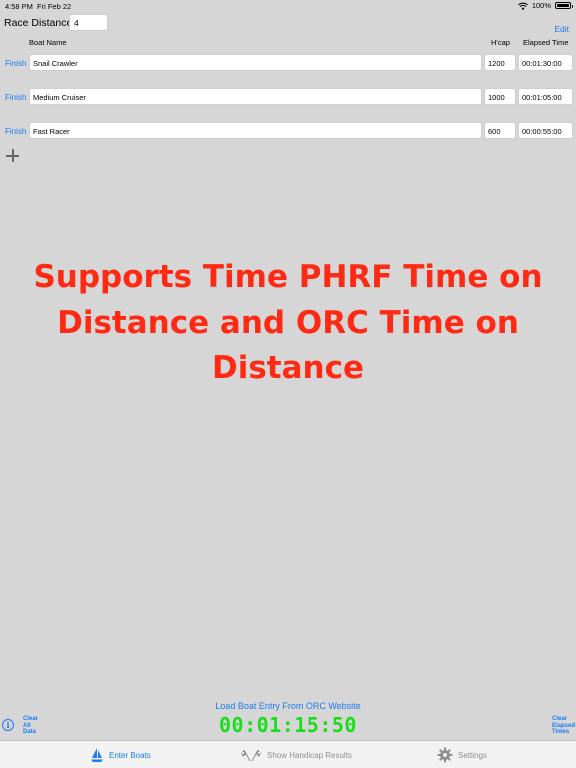 This screenshot has width=576, height=768. I want to click on boat-row: Finish Fast Racer 600 00:00:55:00, so click(288, 131).